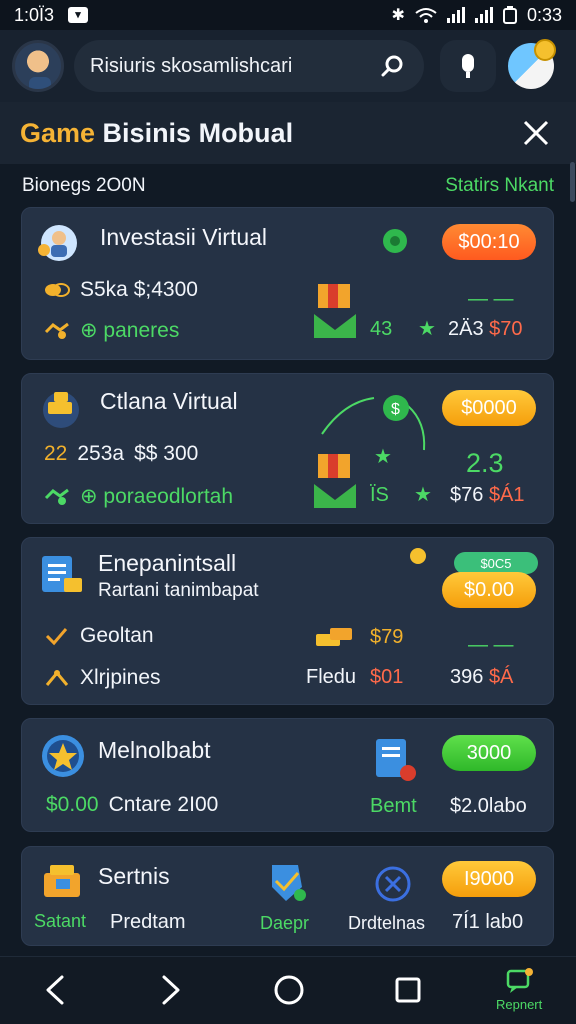 The image size is (576, 1024). What do you see at coordinates (55, 990) in the screenshot?
I see `back-icon` at bounding box center [55, 990].